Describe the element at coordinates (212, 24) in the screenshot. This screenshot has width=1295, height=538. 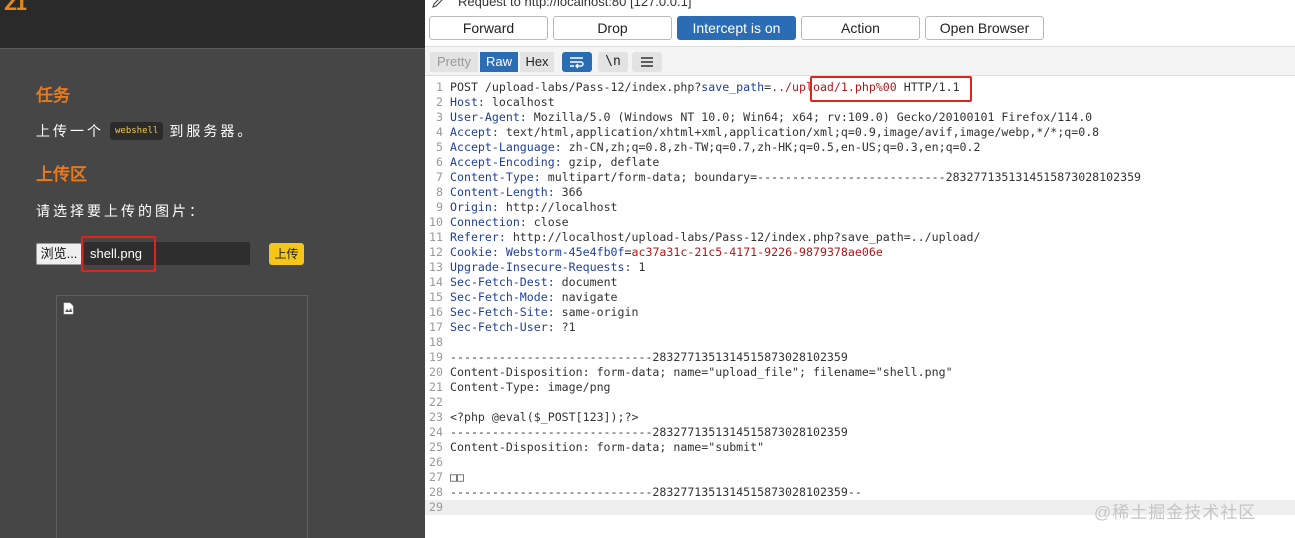
I see `page-header-bar: Z1` at that location.